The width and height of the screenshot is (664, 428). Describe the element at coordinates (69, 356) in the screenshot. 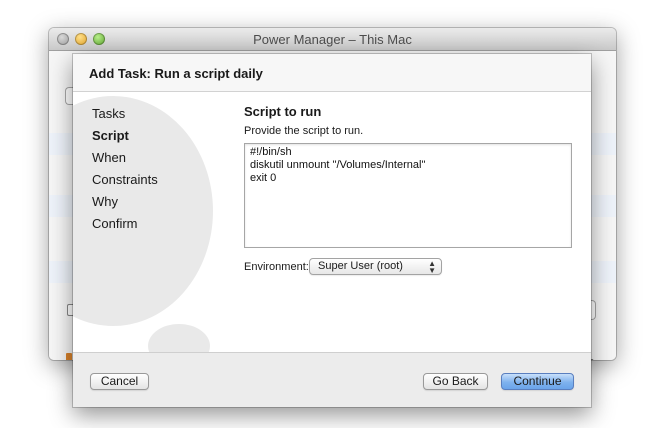

I see `main-status-icon` at that location.